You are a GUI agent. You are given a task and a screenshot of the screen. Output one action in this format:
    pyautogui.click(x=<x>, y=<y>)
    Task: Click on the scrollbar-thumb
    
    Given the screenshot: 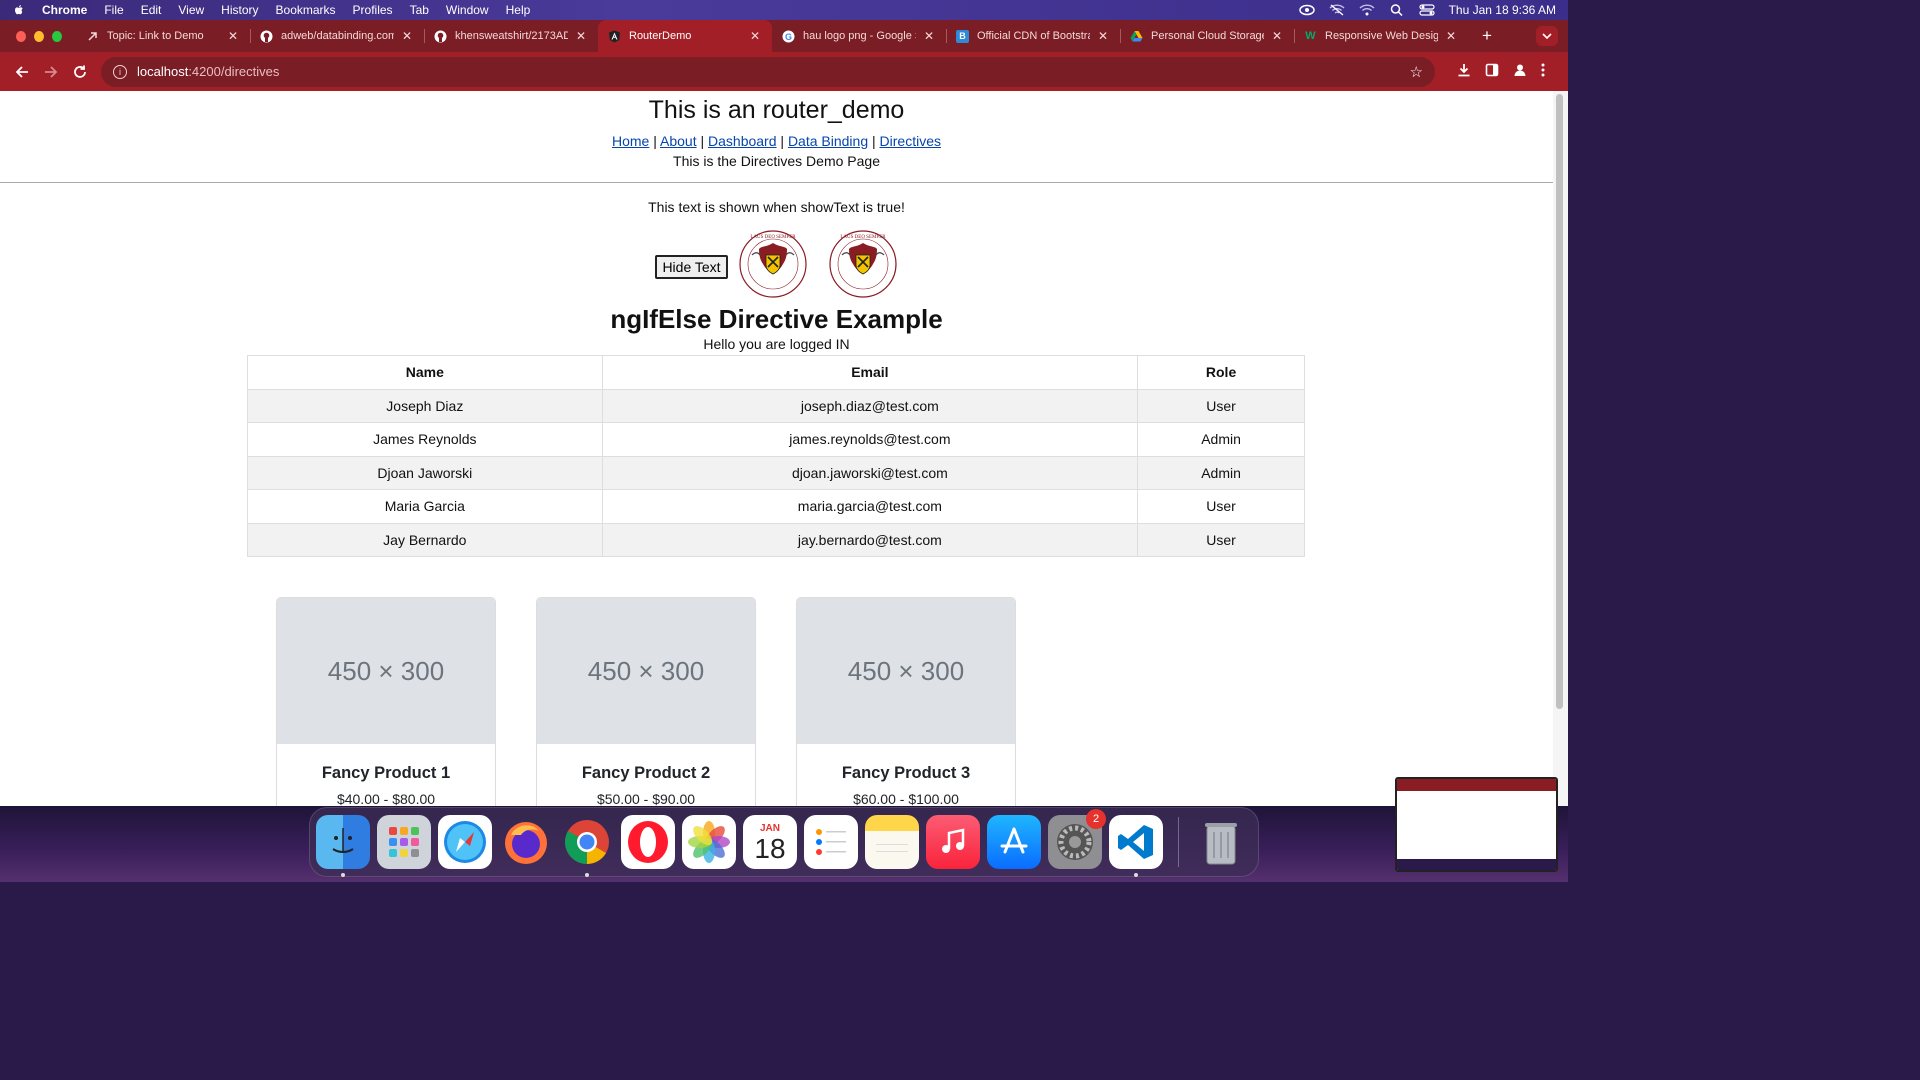 What is the action you would take?
    pyautogui.click(x=1559, y=401)
    